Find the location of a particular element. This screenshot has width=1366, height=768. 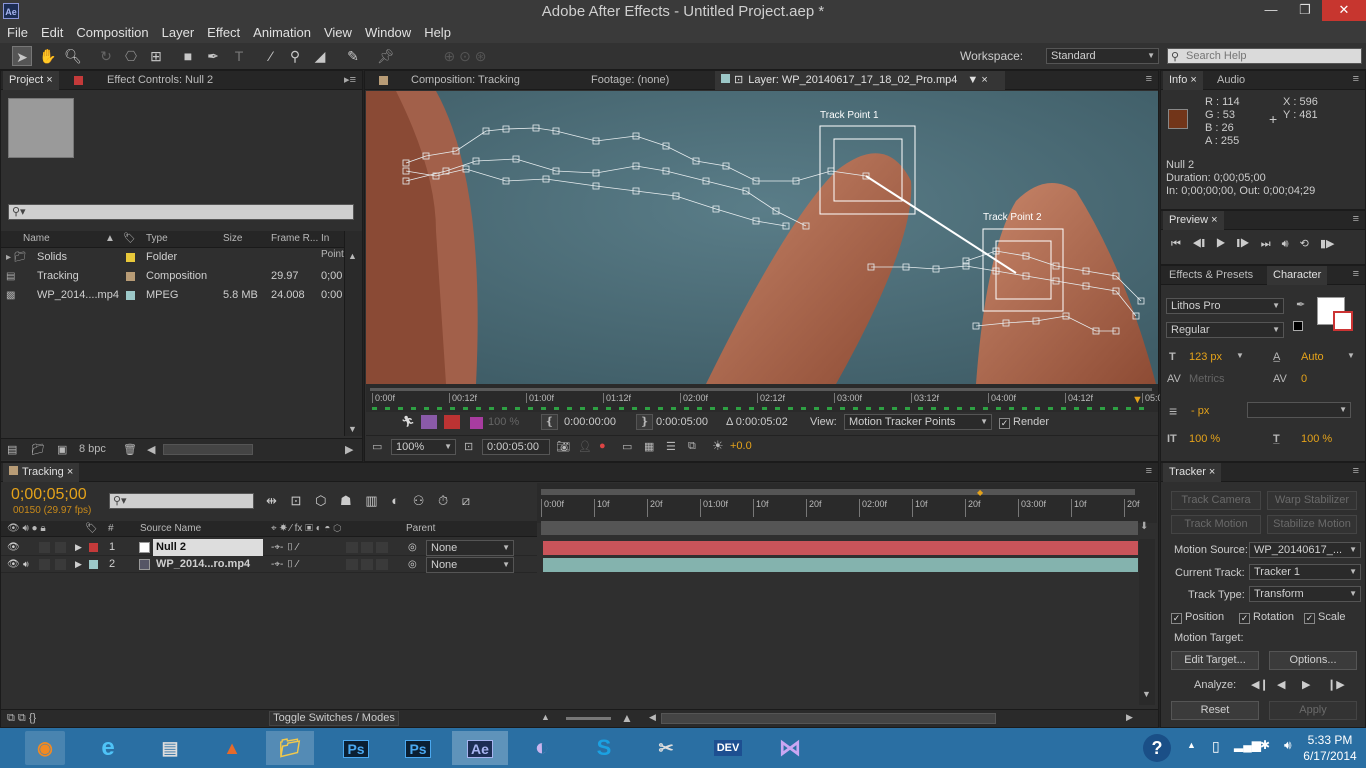

tab-effect-controls: Effect Controls: Null 2 is located at coordinates (160, 80).